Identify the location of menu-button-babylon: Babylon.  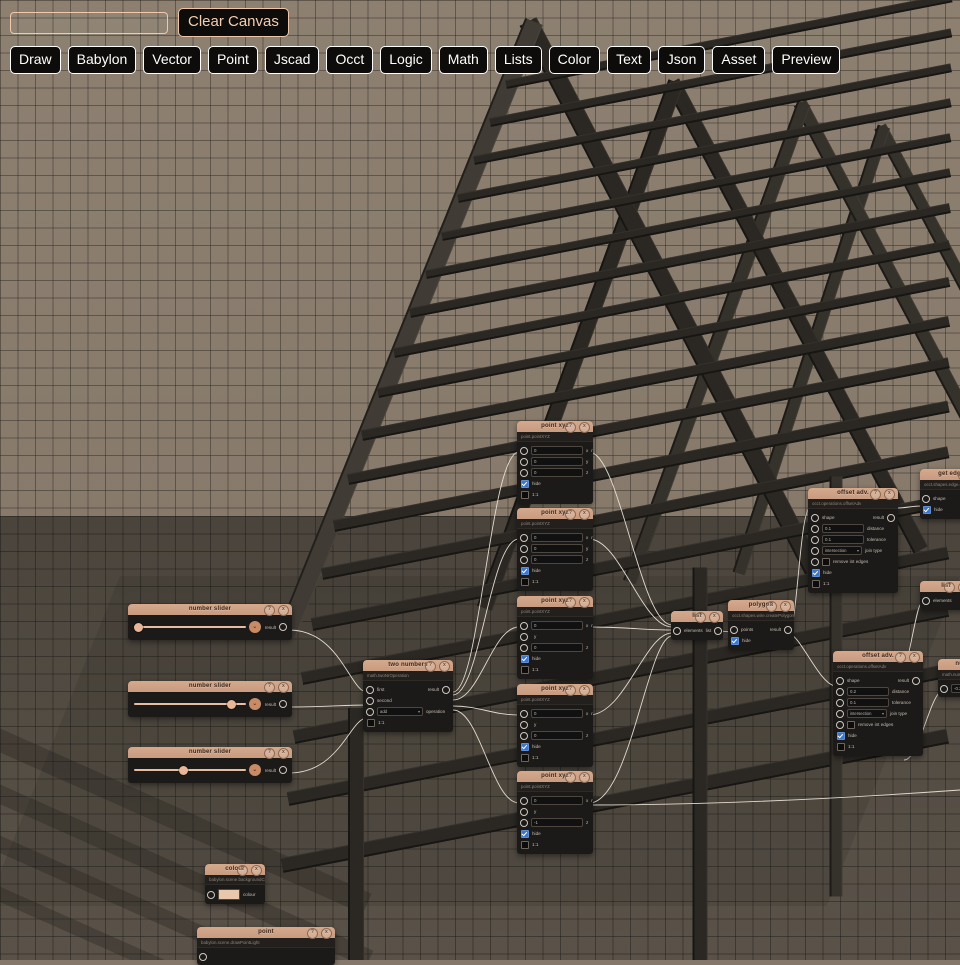
(102, 60).